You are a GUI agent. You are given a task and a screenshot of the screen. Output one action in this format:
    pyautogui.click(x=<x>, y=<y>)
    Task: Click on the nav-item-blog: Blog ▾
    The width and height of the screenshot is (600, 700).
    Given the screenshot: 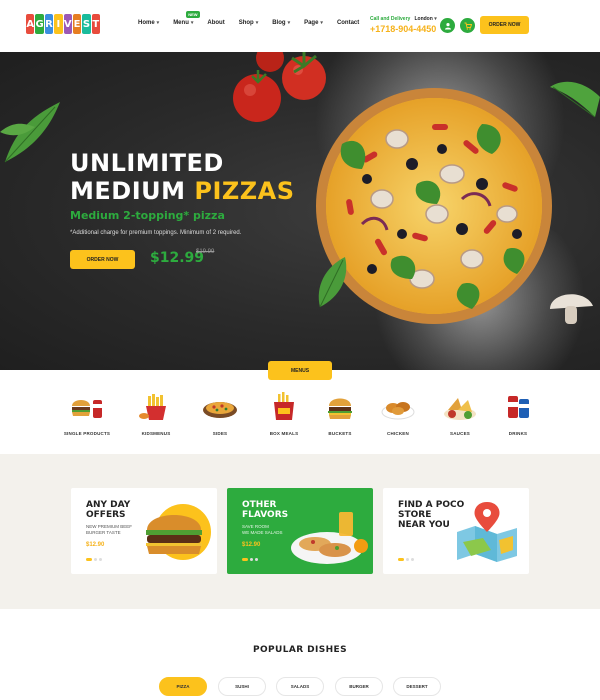 What is the action you would take?
    pyautogui.click(x=281, y=23)
    